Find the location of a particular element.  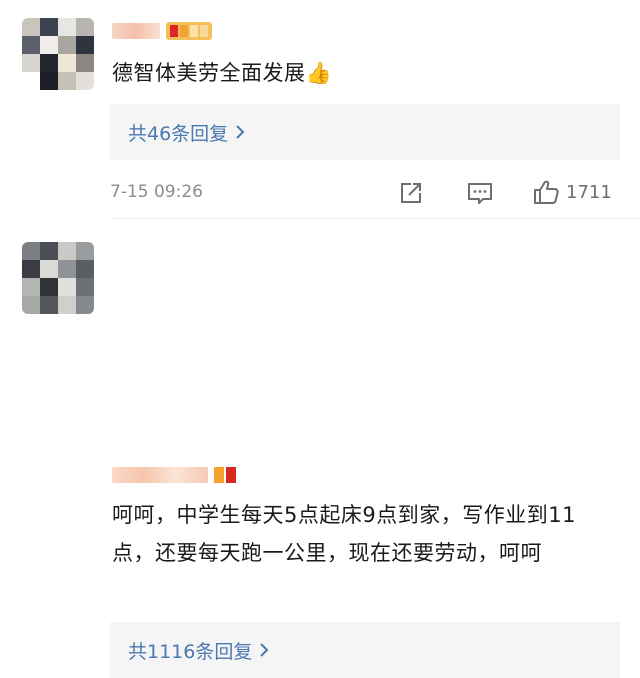

view-replies-link: 共46条回复 is located at coordinates (187, 132).